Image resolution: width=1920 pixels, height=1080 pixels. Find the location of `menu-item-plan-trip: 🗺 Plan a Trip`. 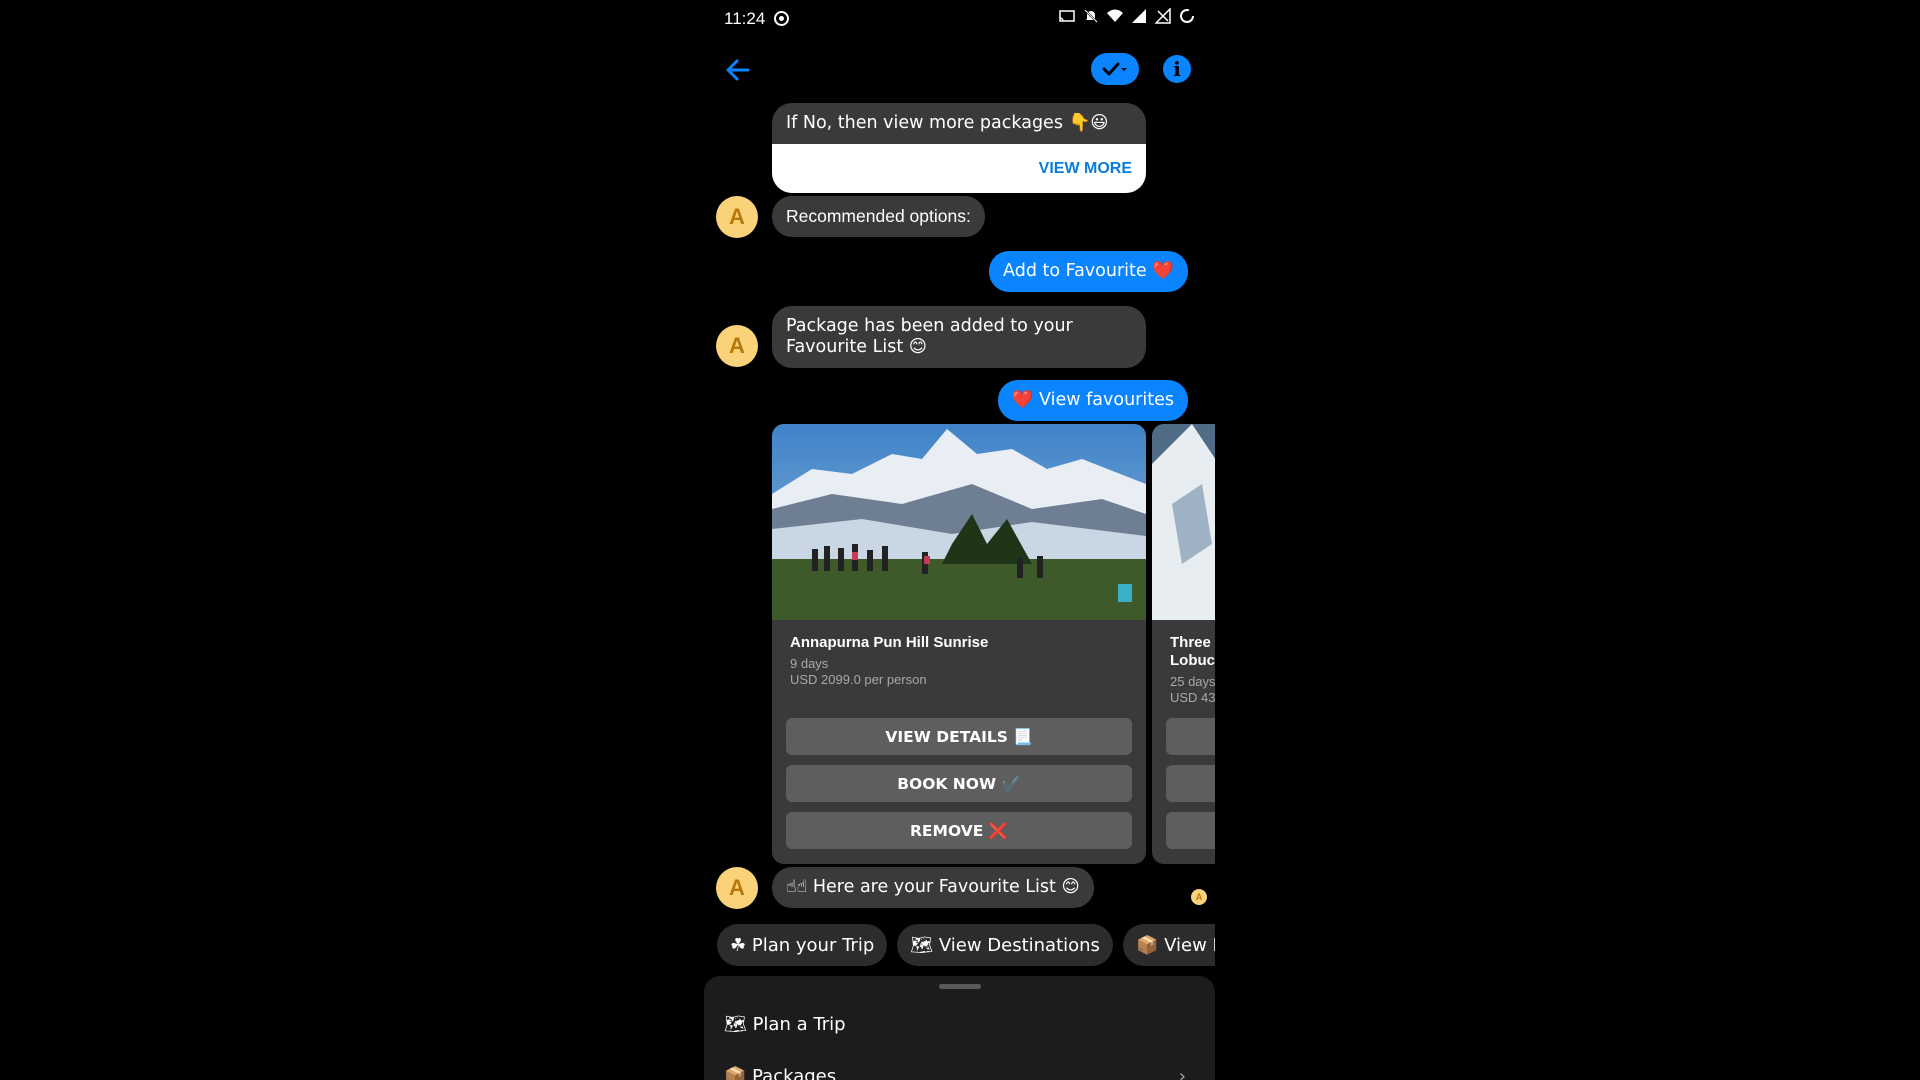

menu-item-plan-trip: 🗺 Plan a Trip is located at coordinates (959, 1024).